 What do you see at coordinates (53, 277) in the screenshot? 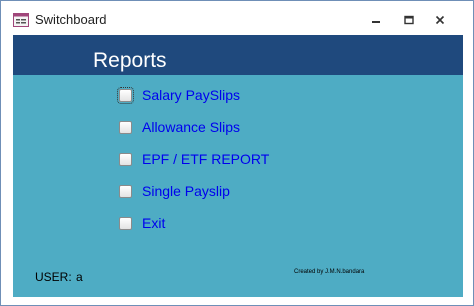
I see `user-label: USER:` at bounding box center [53, 277].